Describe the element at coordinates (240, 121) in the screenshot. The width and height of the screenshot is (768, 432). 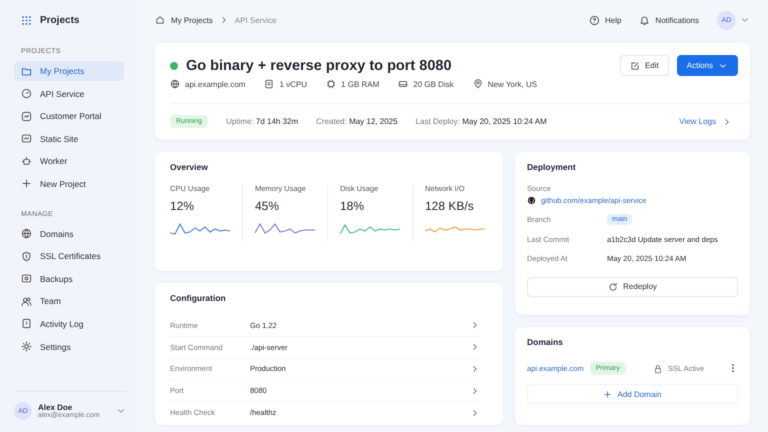
I see `stat-label: Uptime:` at that location.